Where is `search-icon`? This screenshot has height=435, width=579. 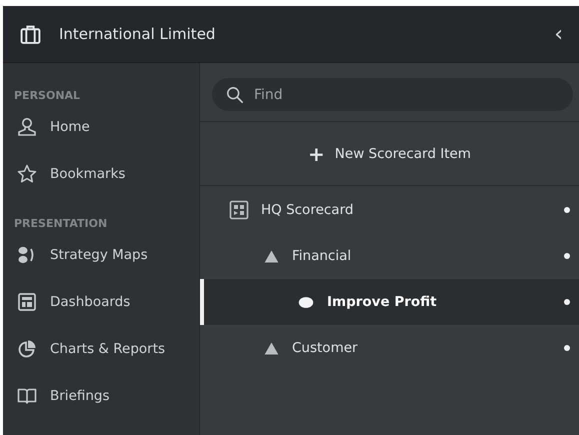 search-icon is located at coordinates (235, 95).